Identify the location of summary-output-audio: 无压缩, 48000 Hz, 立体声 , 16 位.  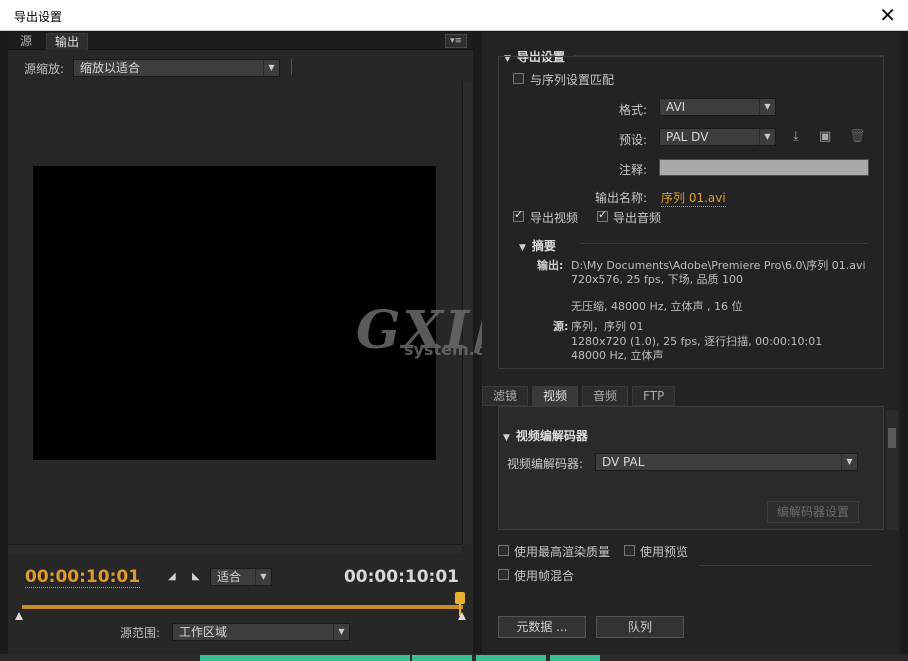
(657, 306).